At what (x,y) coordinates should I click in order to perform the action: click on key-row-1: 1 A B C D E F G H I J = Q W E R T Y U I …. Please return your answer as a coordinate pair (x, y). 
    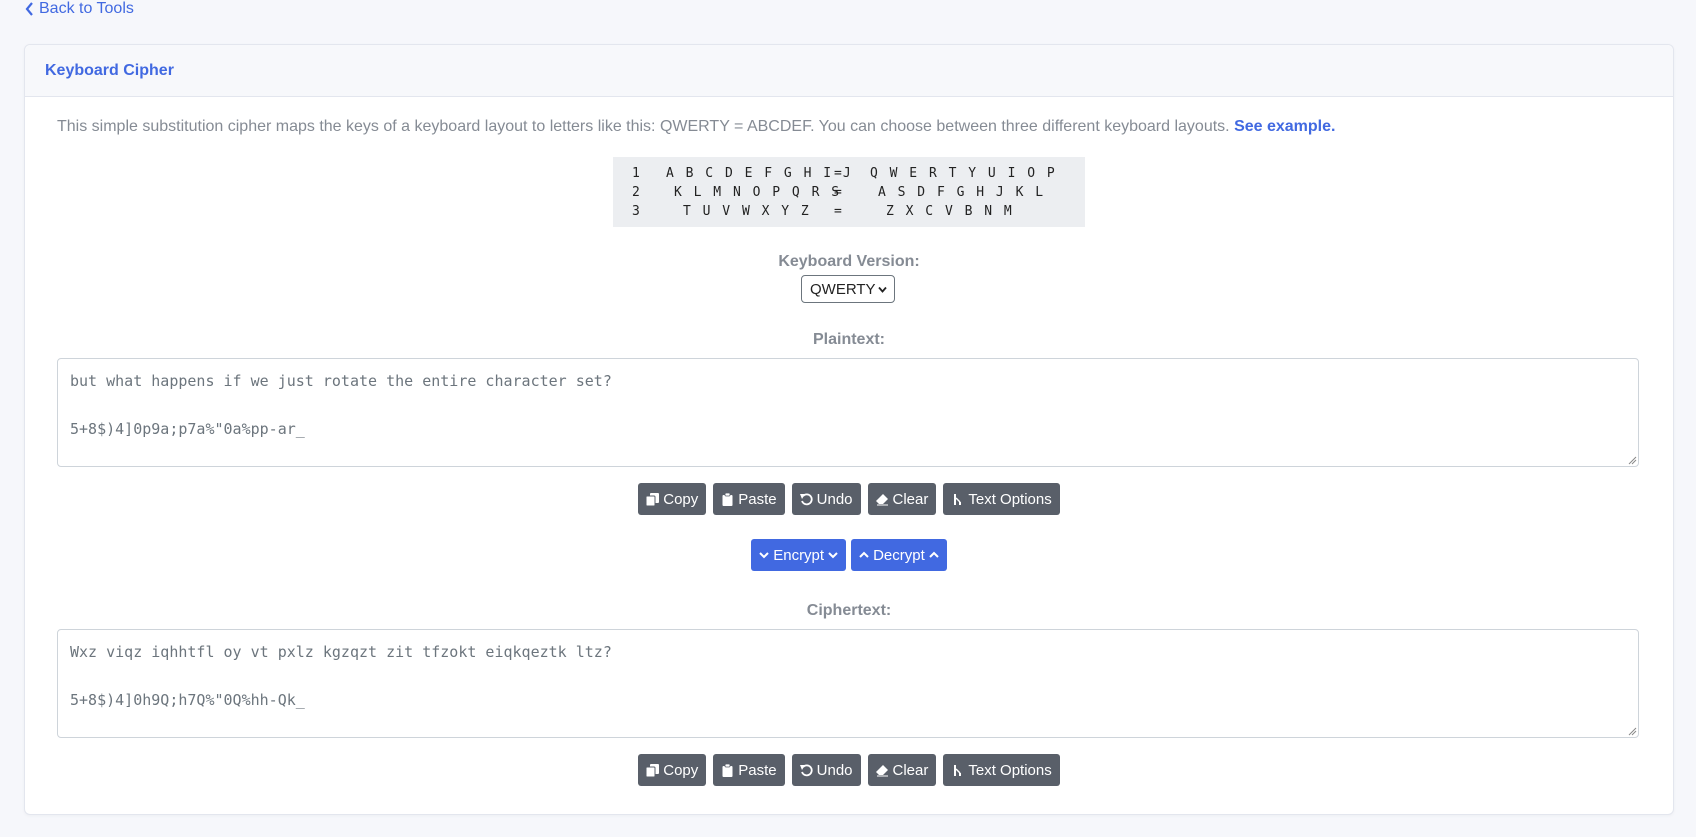
    Looking at the image, I should click on (849, 175).